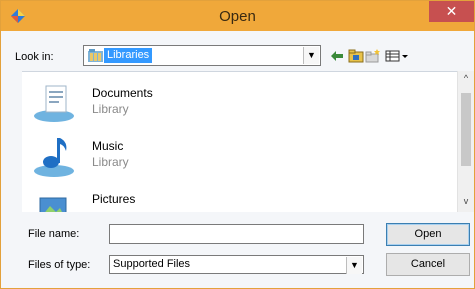 The image size is (475, 289). Describe the element at coordinates (95, 55) in the screenshot. I see `libraries-folder-icon` at that location.